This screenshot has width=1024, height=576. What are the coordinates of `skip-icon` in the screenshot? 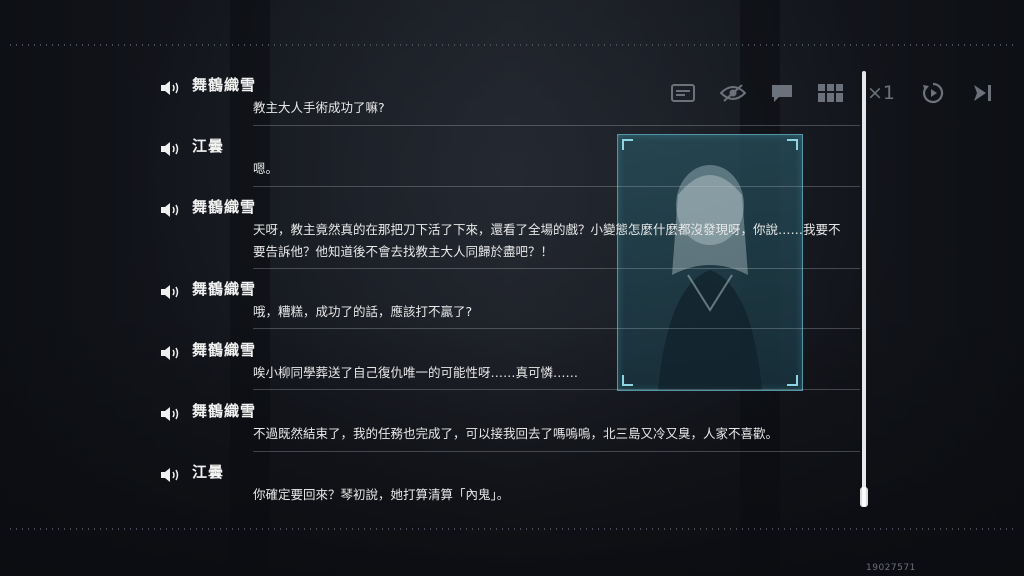 It's located at (982, 93).